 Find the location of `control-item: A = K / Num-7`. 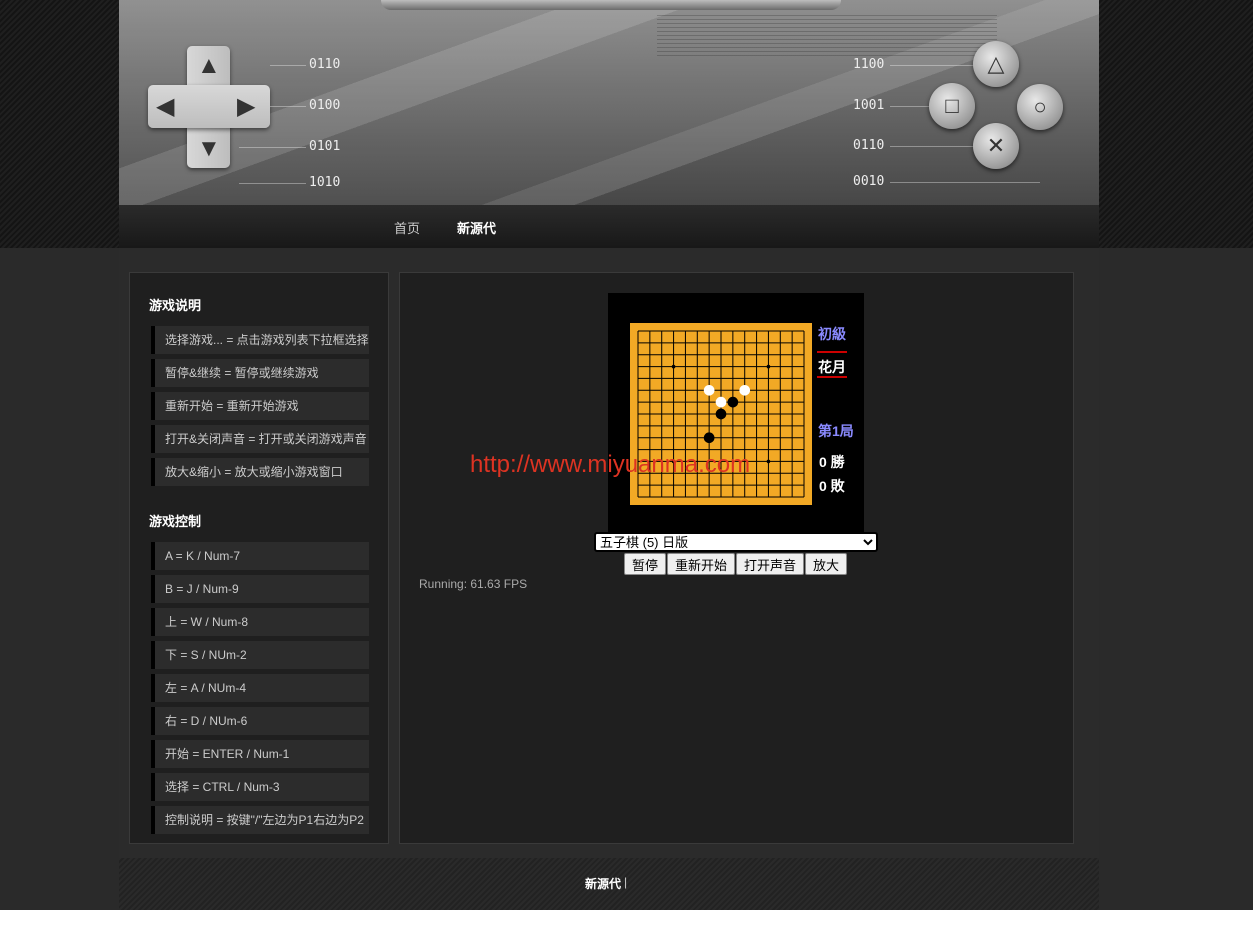

control-item: A = K / Num-7 is located at coordinates (260, 556).